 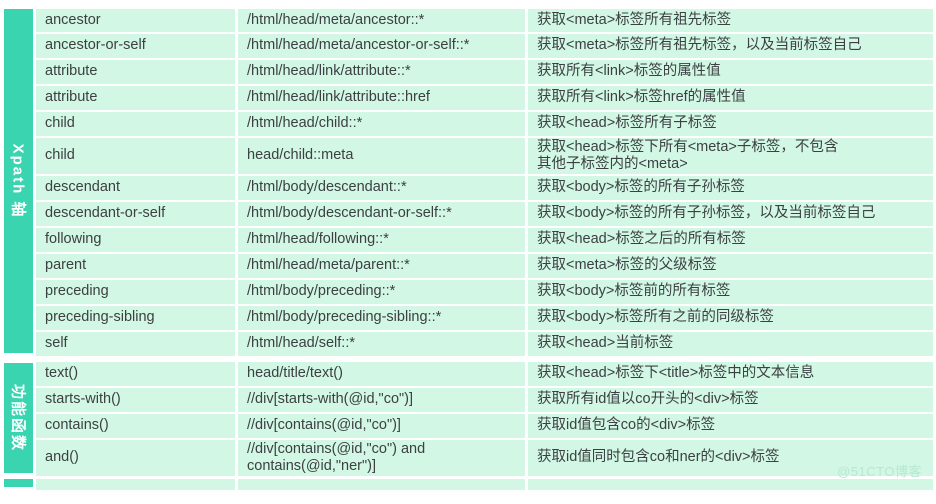 What do you see at coordinates (380, 399) in the screenshot?
I see `table-cell-expression: //div[starts-with(@id,"co")]` at bounding box center [380, 399].